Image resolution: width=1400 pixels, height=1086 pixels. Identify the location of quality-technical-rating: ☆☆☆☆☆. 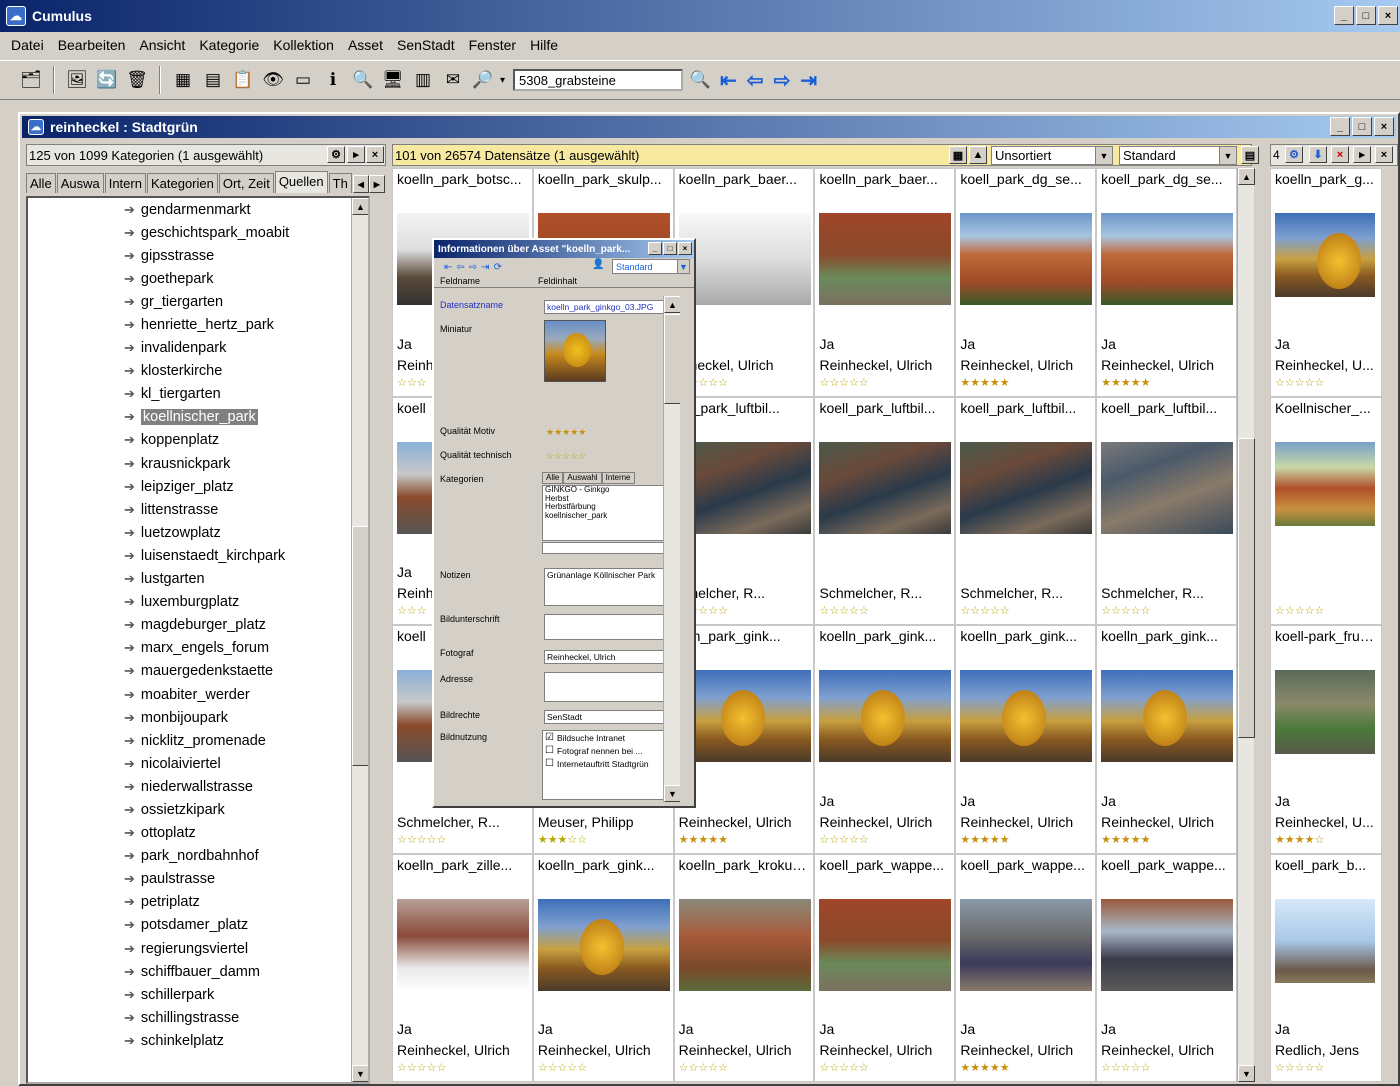
(566, 456).